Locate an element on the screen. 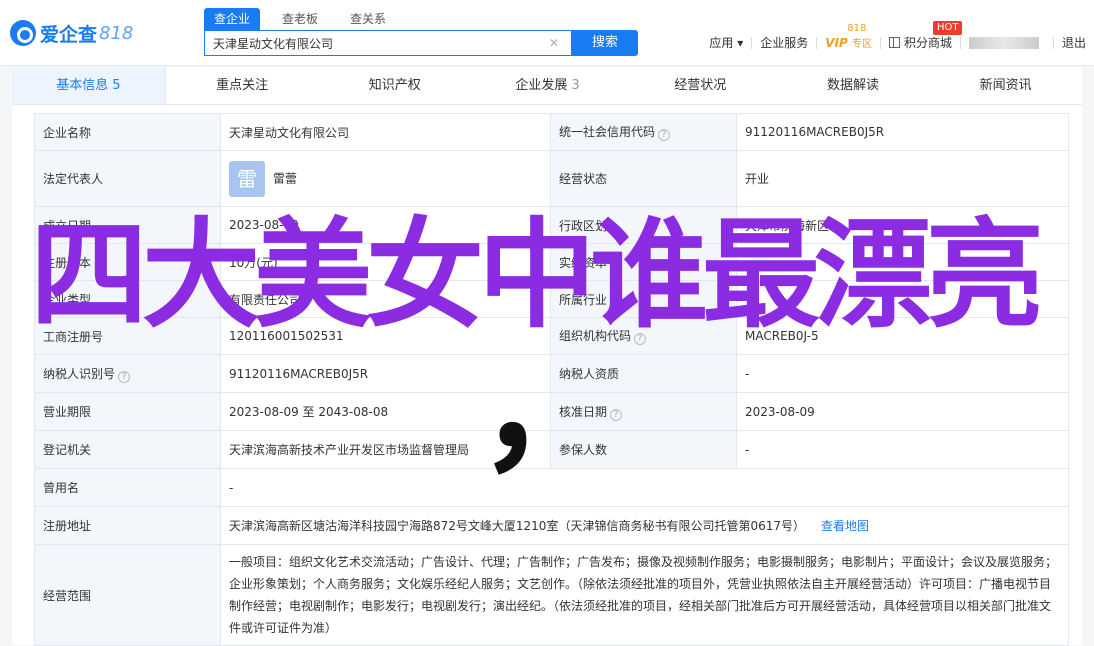  gift-icon is located at coordinates (894, 42).